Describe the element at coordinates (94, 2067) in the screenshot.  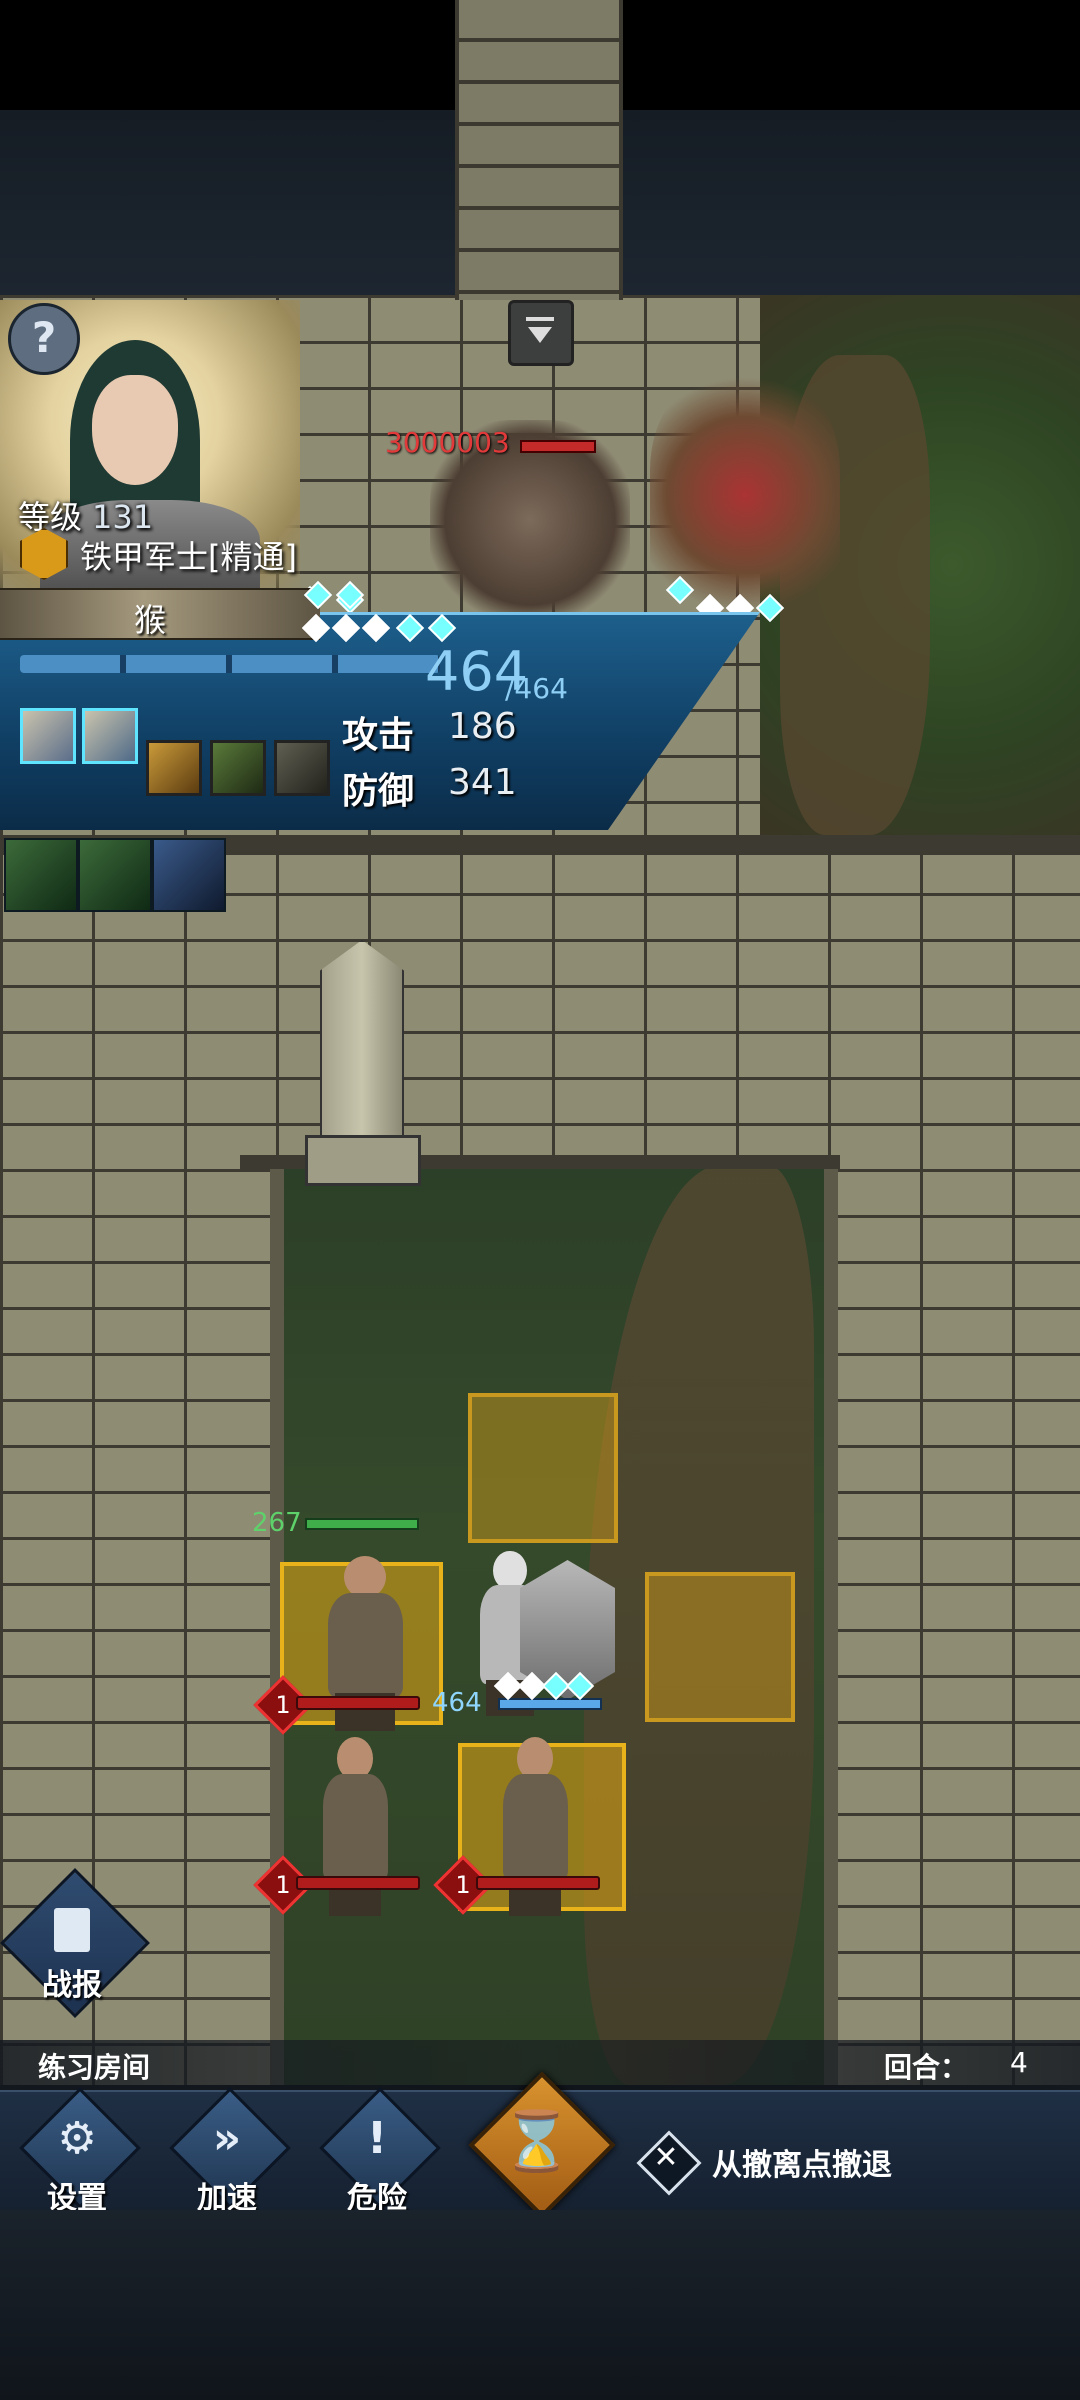
I see `room-name: 练习房间` at that location.